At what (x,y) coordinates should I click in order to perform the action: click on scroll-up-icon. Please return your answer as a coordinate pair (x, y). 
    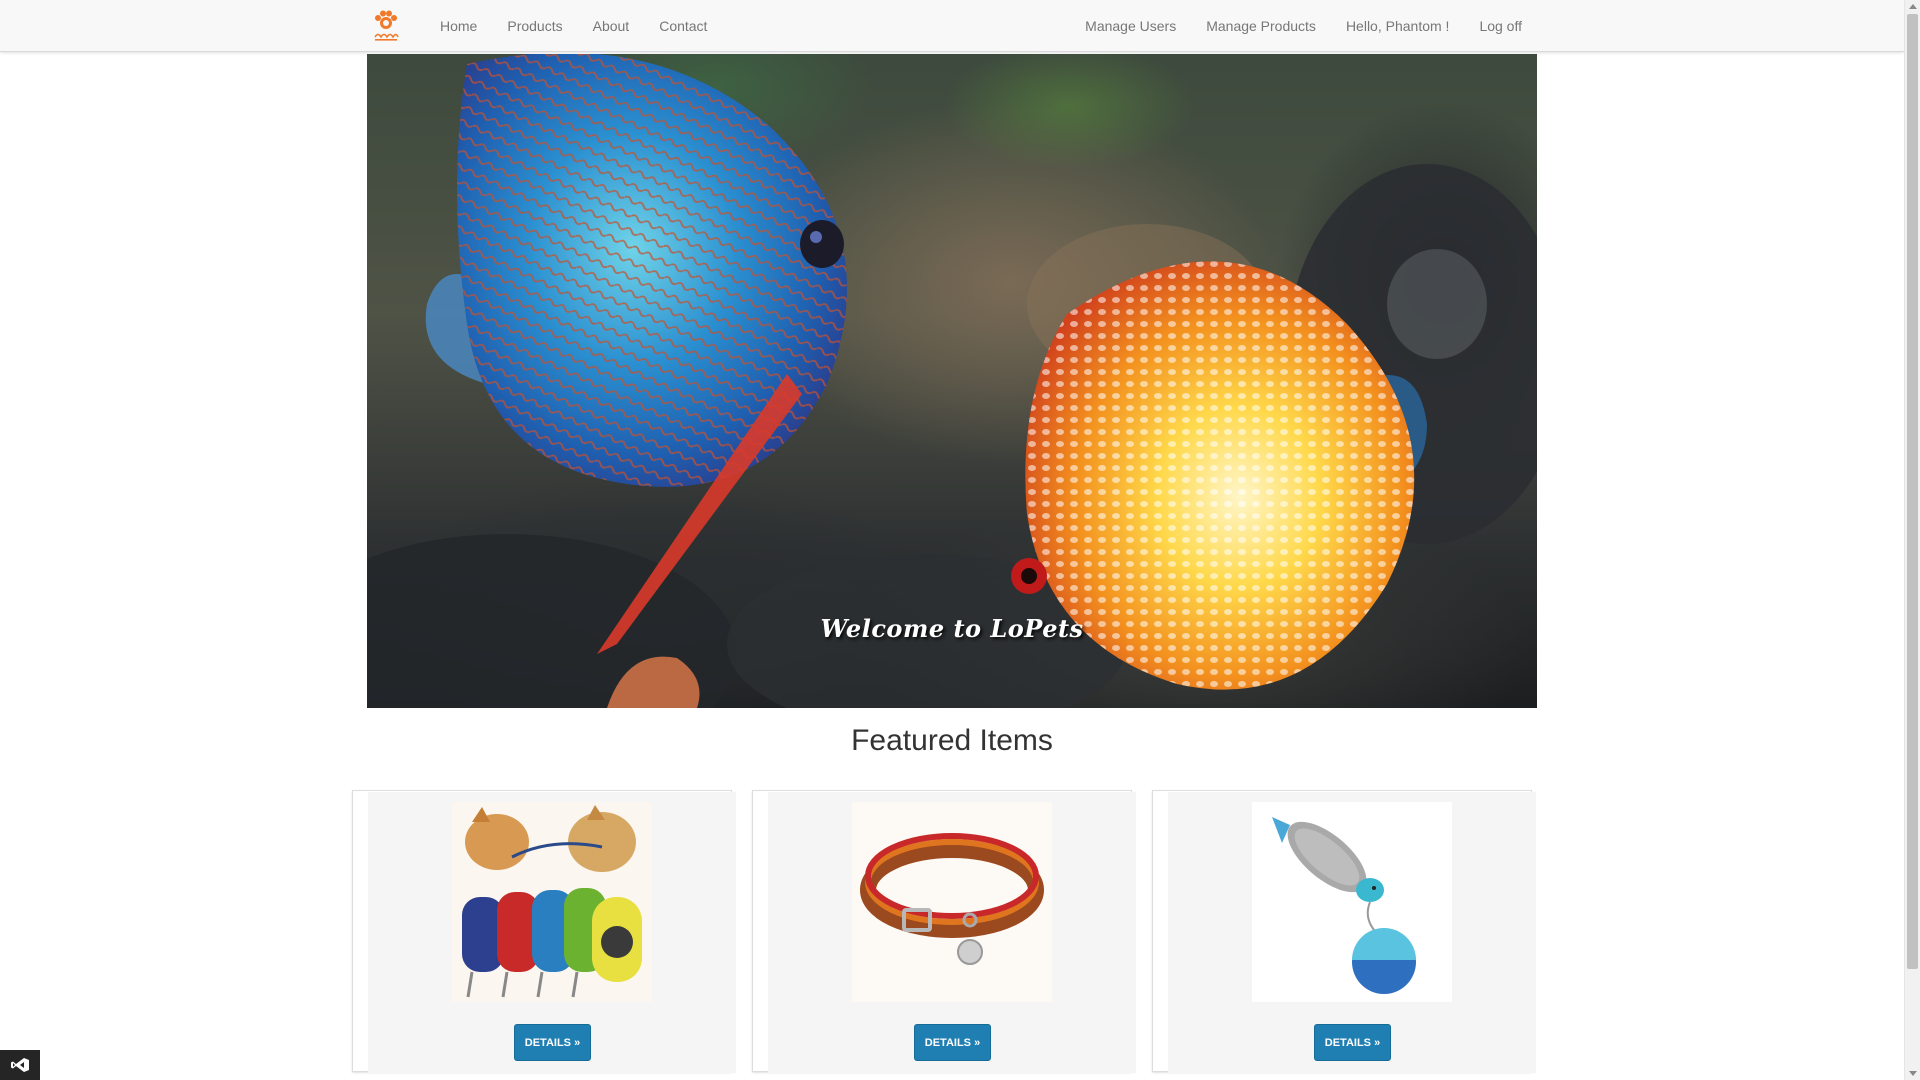
    Looking at the image, I should click on (1913, 6).